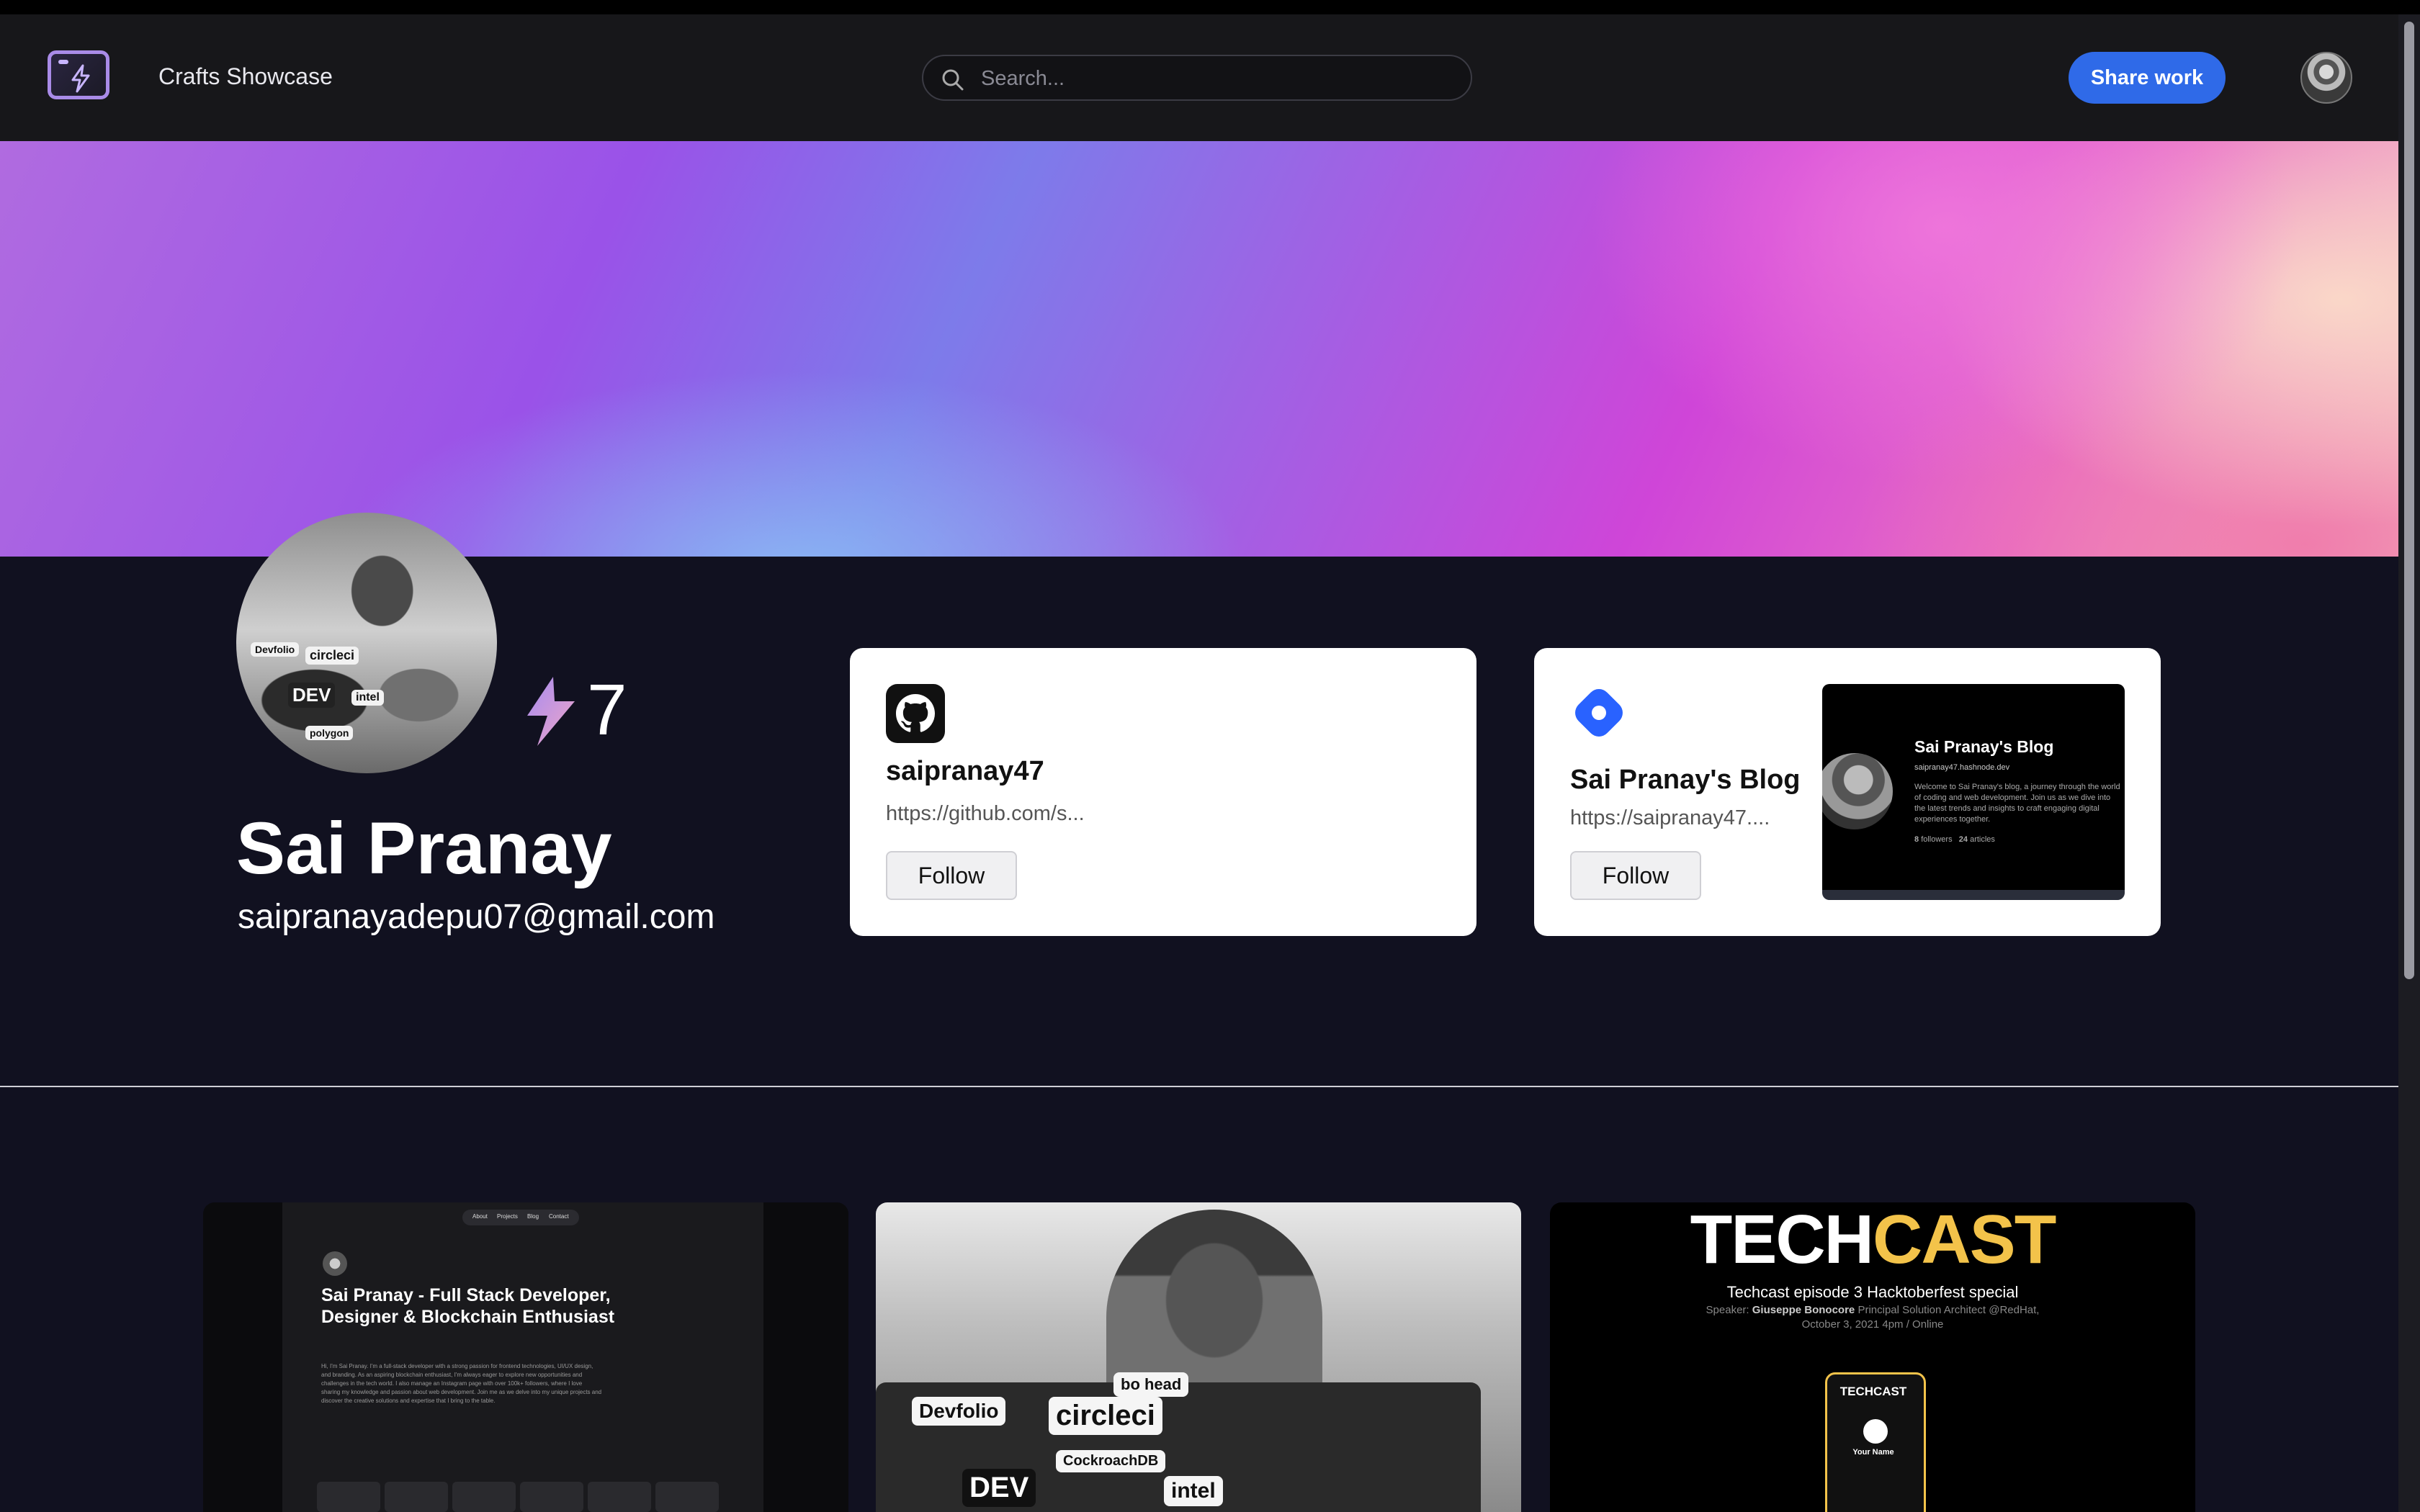 Image resolution: width=2420 pixels, height=1512 pixels. I want to click on hashnode-icon, so click(1599, 713).